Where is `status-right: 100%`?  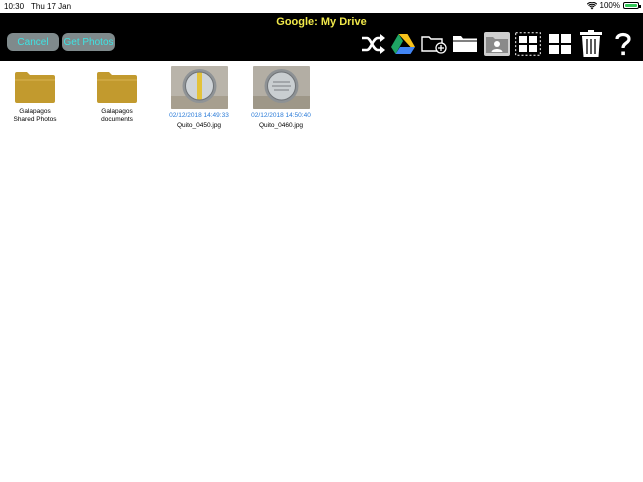 status-right: 100% is located at coordinates (613, 5).